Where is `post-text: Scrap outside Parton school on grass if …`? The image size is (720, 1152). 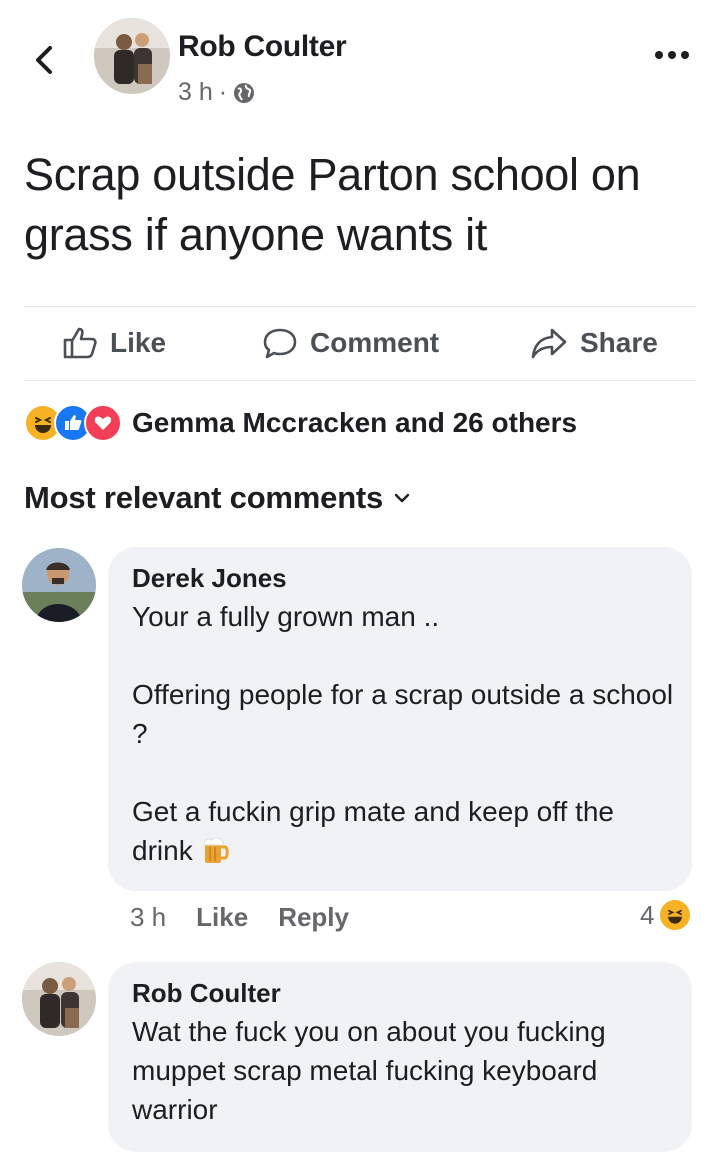
post-text: Scrap outside Parton school on grass if … is located at coordinates (332, 204).